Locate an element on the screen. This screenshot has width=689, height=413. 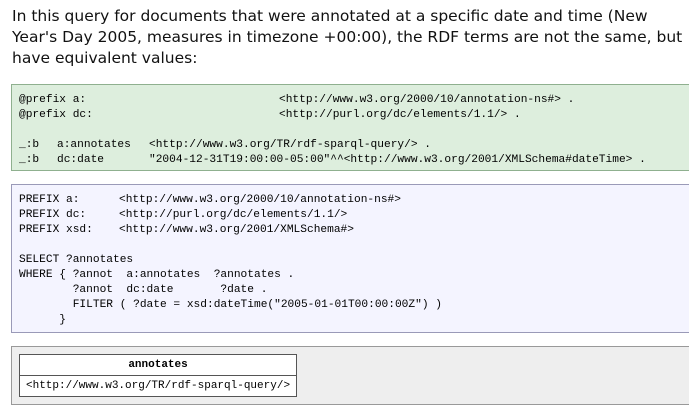
data-object: <http://purl.org/dc/elements/1.1/> . is located at coordinates (400, 115).